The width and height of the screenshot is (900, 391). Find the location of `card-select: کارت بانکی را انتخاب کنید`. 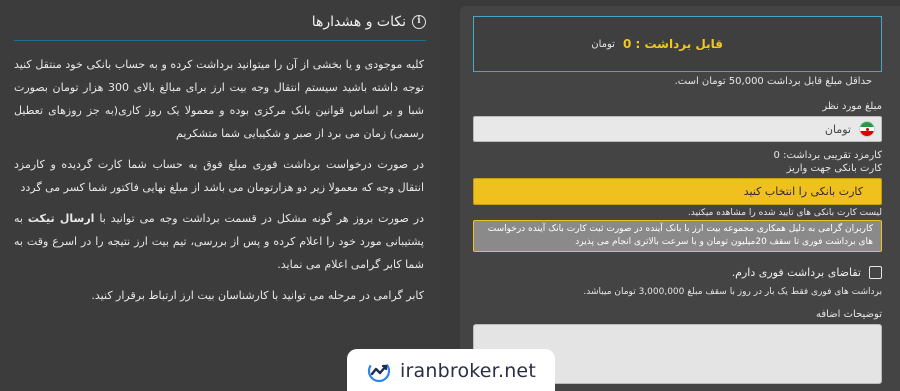

card-select: کارت بانکی را انتخاب کنید is located at coordinates (677, 191).